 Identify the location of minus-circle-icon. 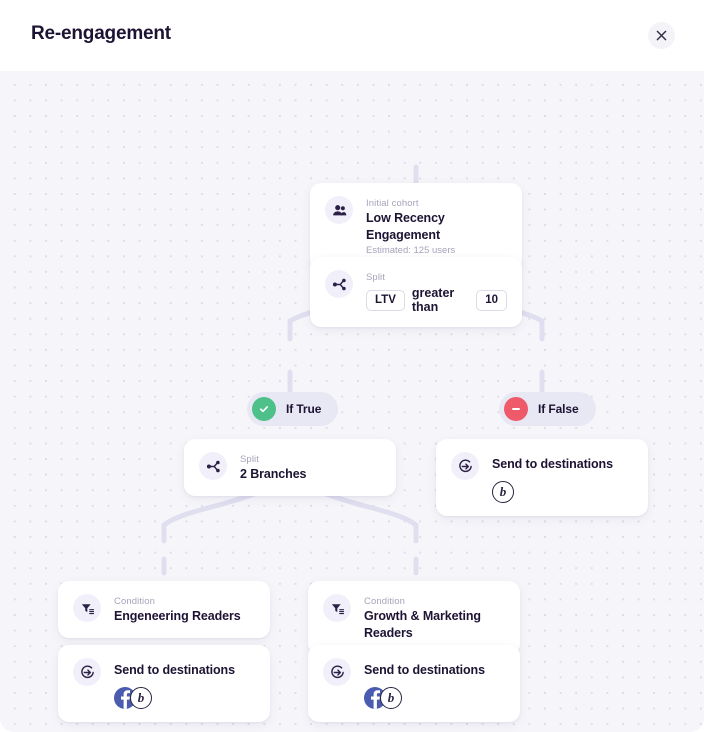
(516, 409).